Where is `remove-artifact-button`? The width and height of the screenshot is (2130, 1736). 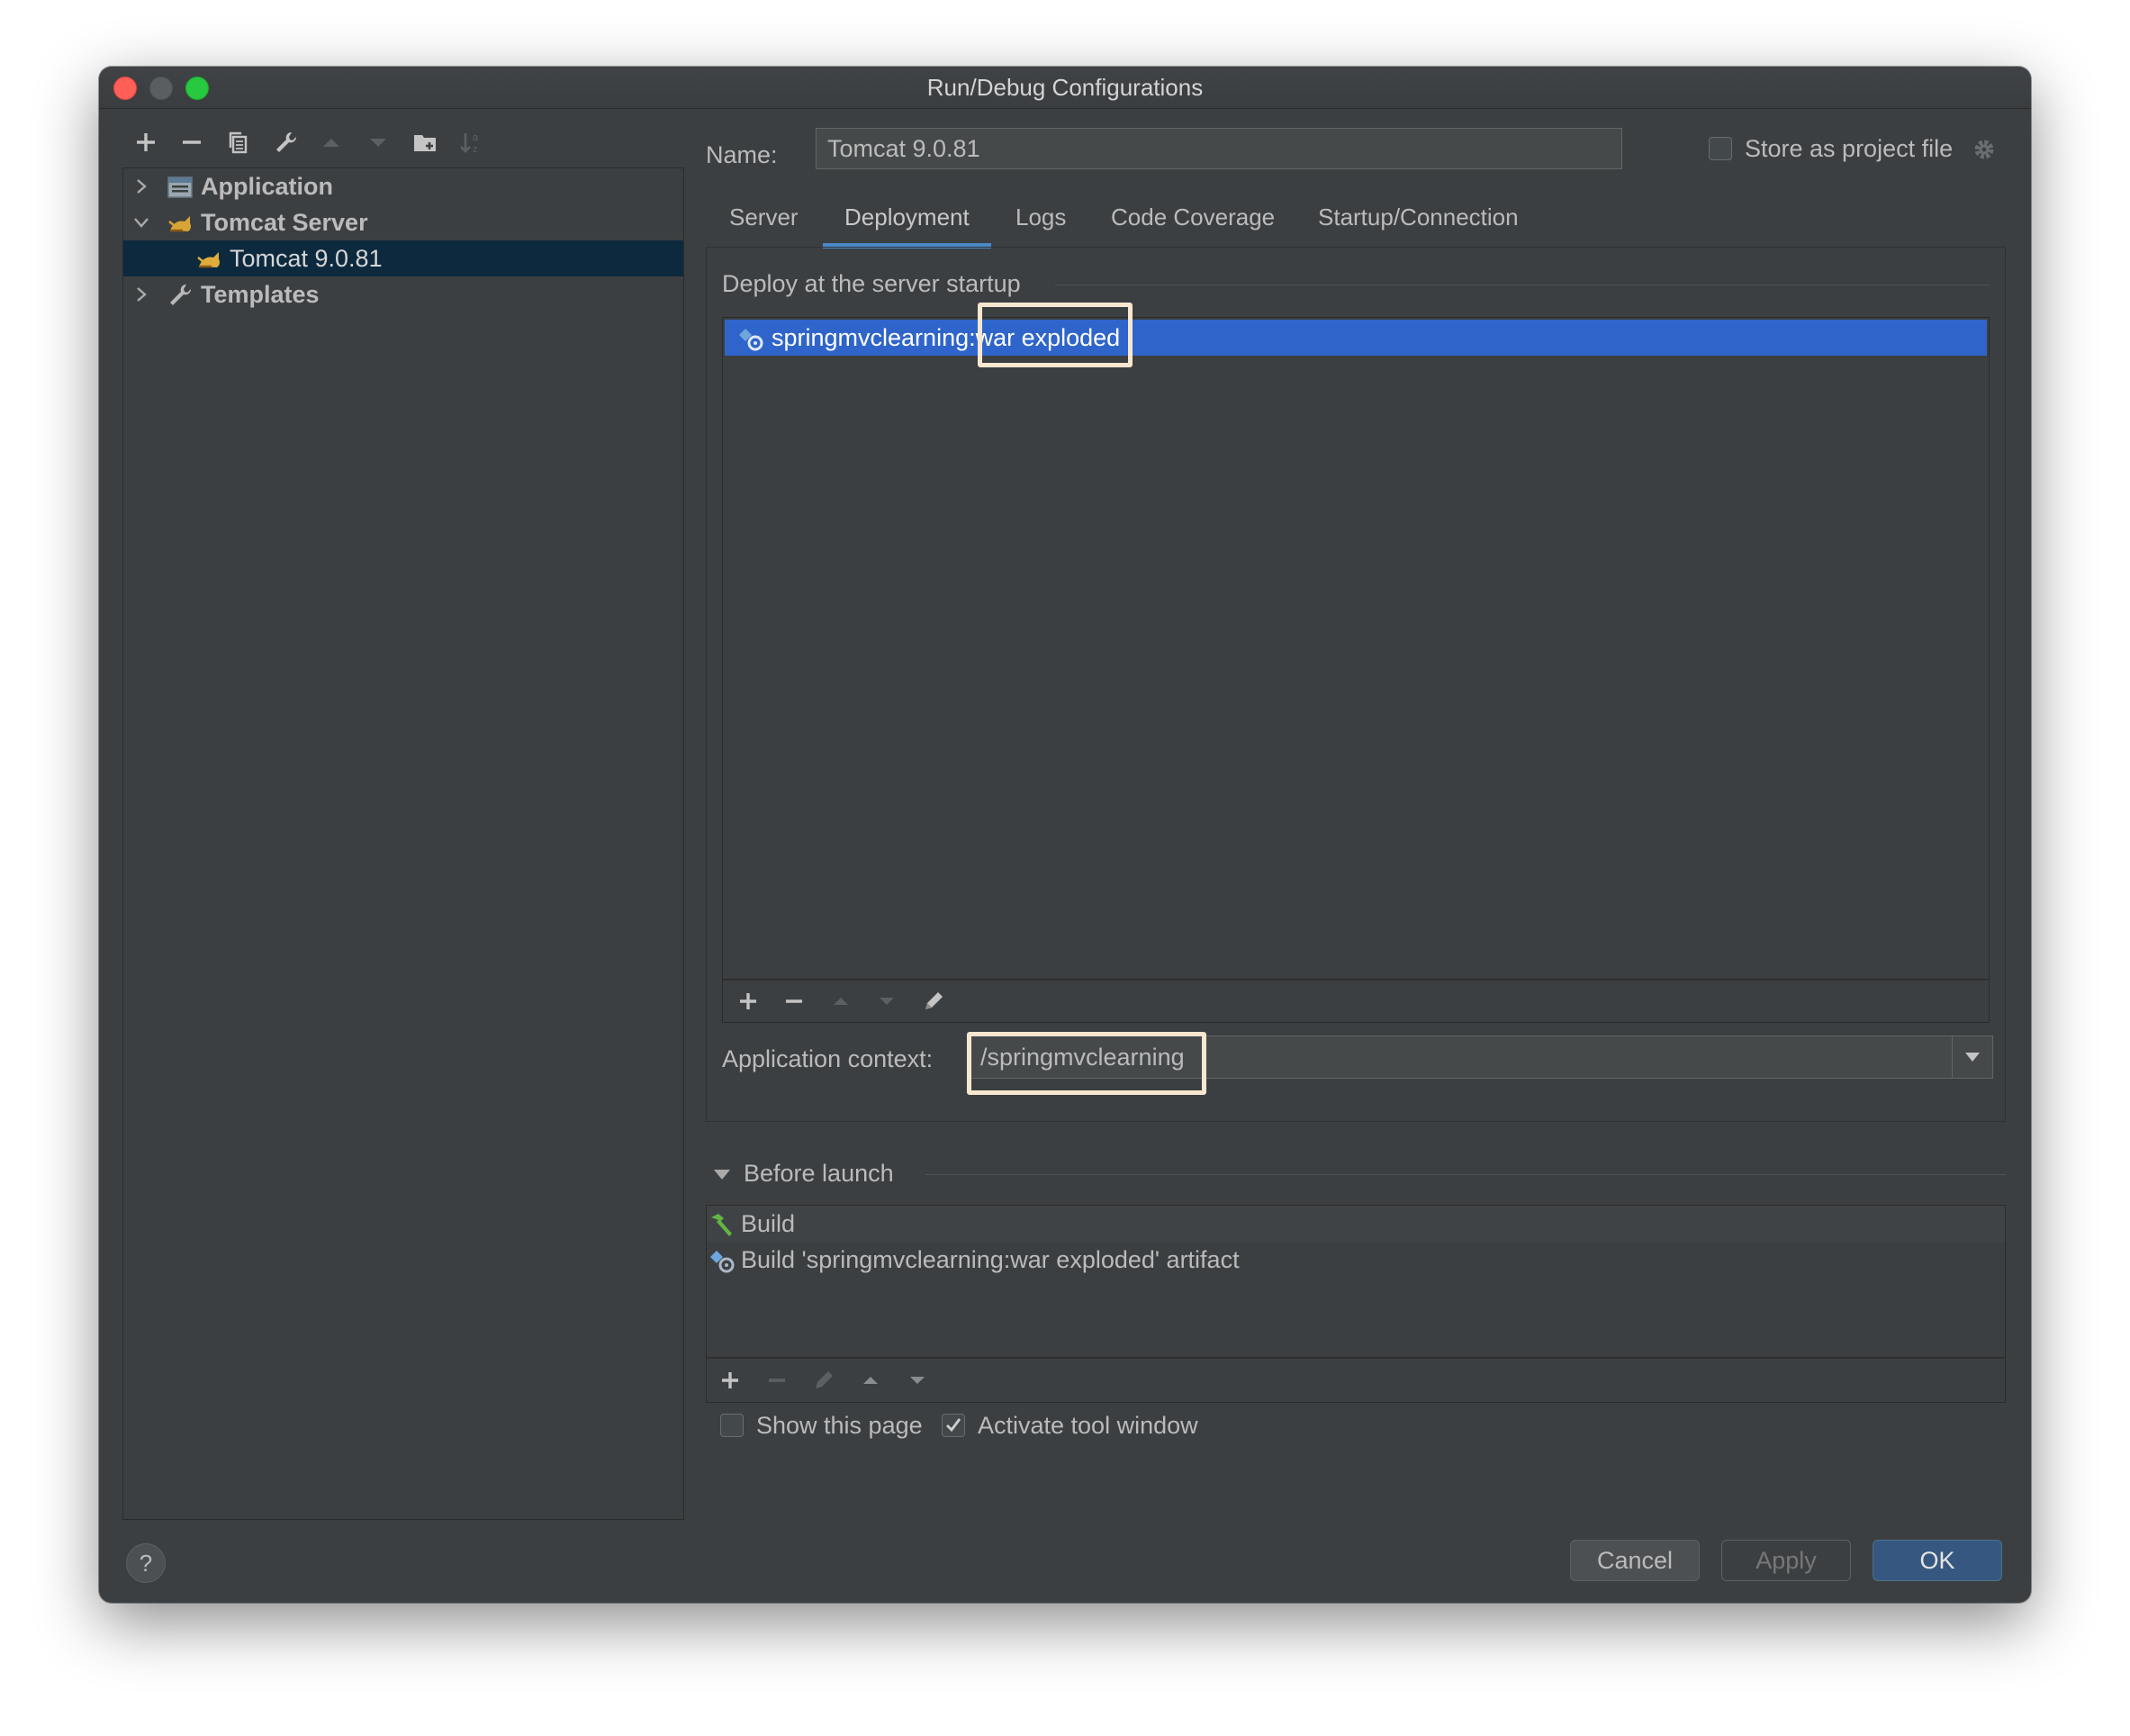
remove-artifact-button is located at coordinates (794, 1001).